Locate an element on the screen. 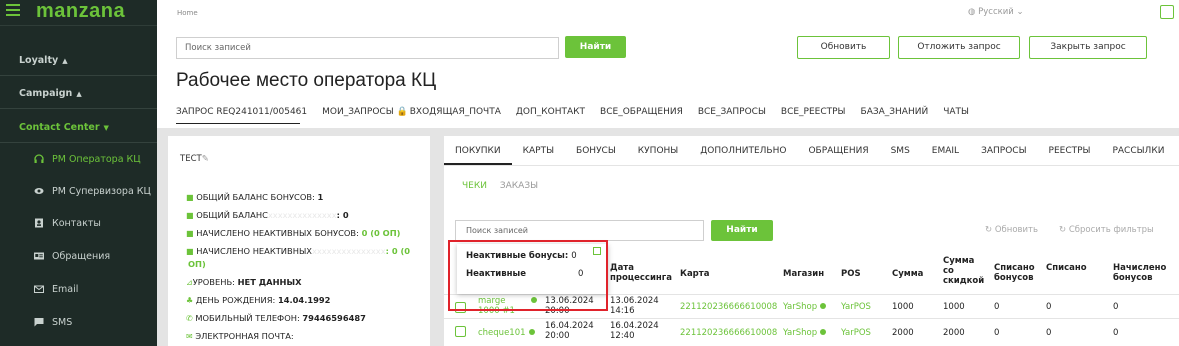 Image resolution: width=1179 pixels, height=346 pixels. lock-icon: 🔒 is located at coordinates (402, 112).